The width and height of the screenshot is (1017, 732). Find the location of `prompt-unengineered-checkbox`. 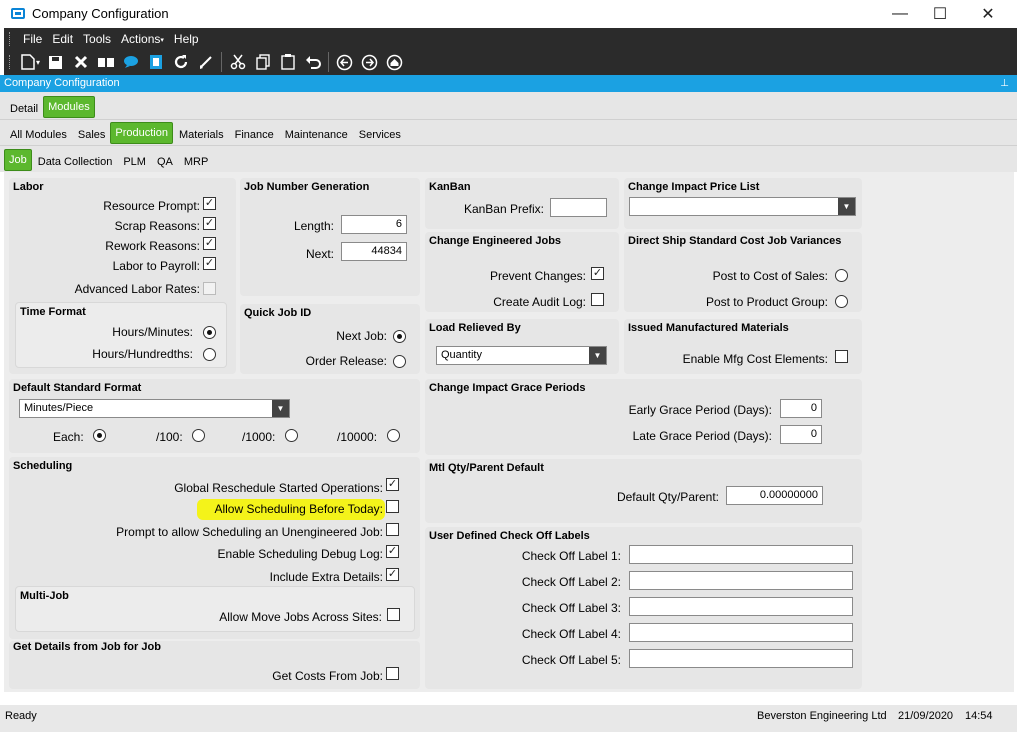

prompt-unengineered-checkbox is located at coordinates (392, 529).